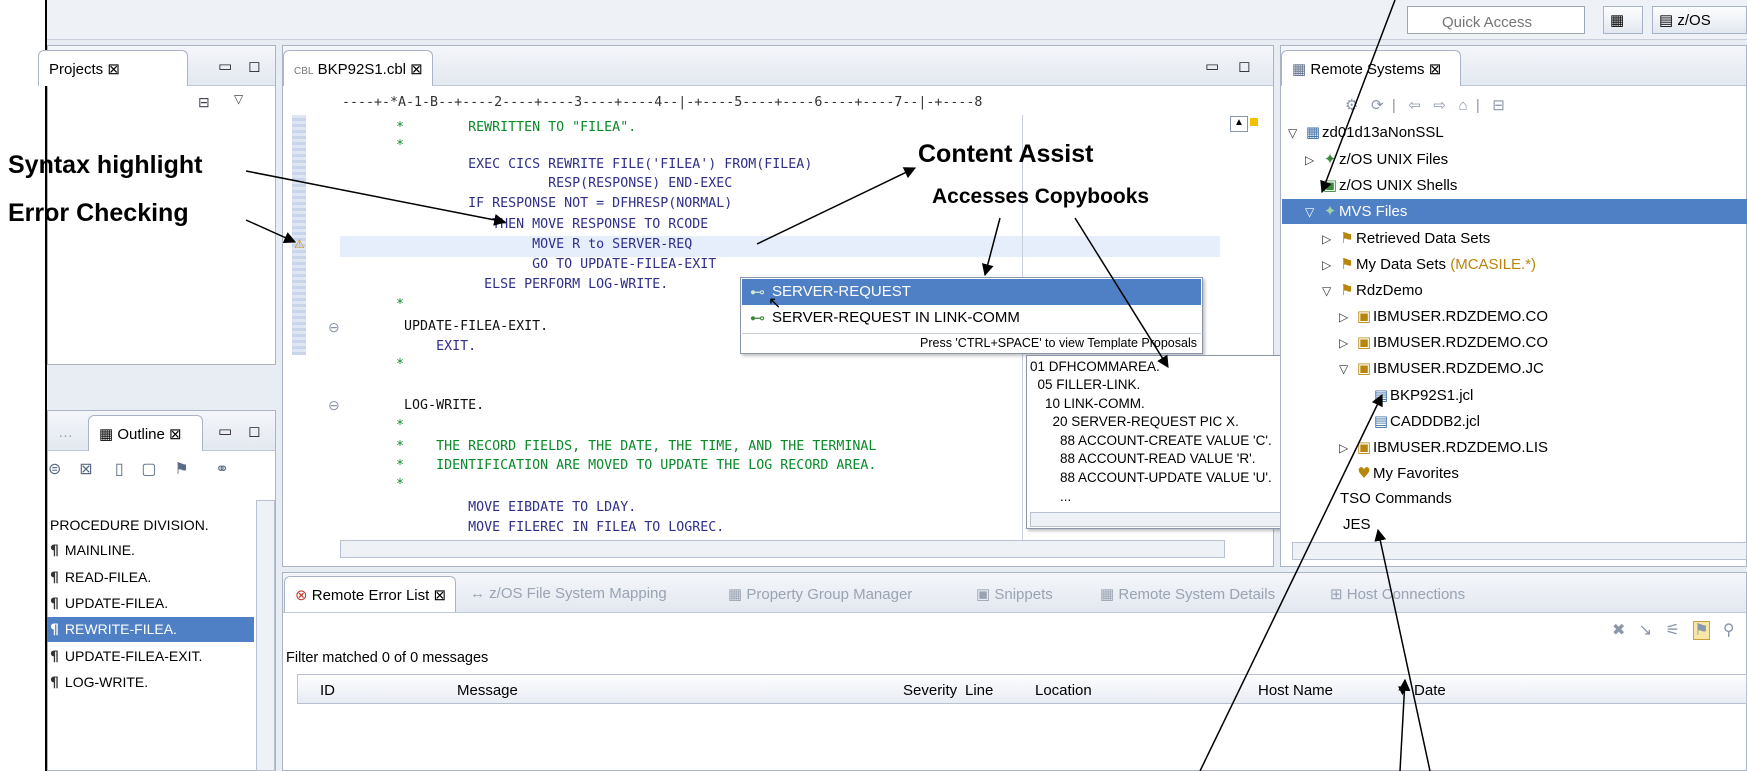  Describe the element at coordinates (1519, 551) in the screenshot. I see `remote-systems-hscrollbar` at that location.